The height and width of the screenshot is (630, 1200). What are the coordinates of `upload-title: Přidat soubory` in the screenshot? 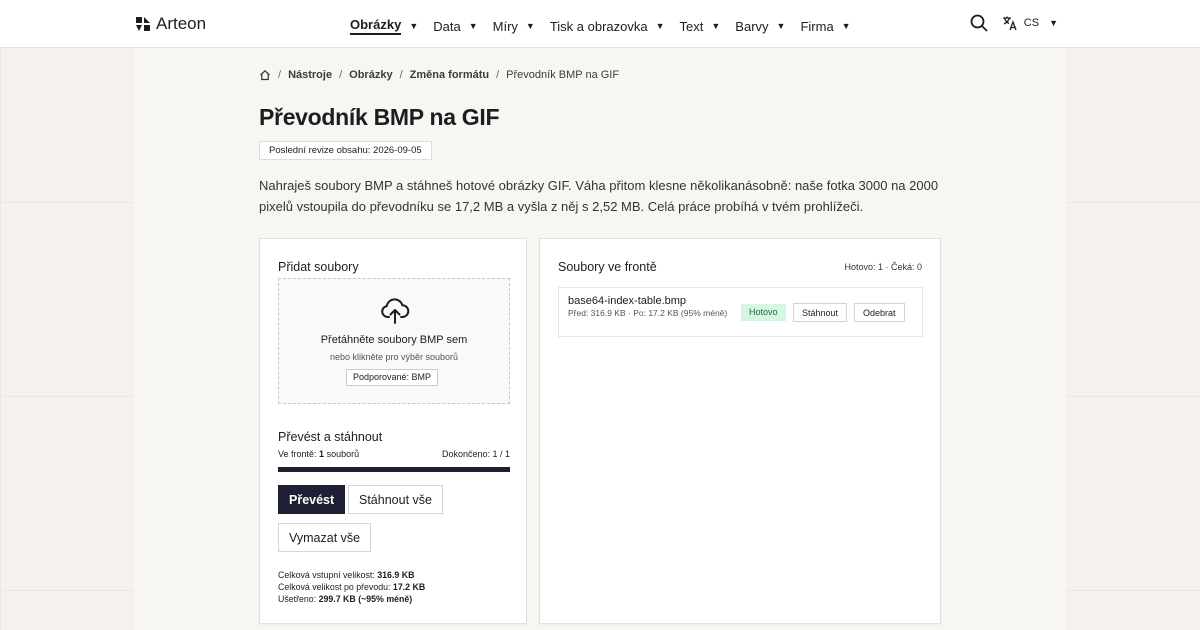 It's located at (318, 267).